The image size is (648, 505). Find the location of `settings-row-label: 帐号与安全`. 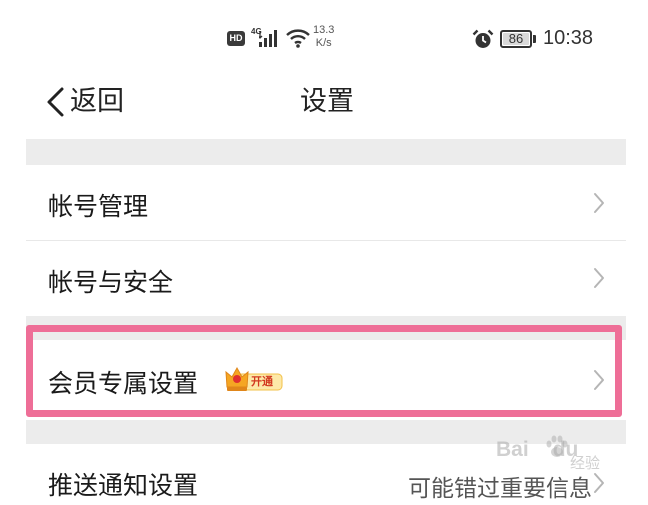

settings-row-label: 帐号与安全 is located at coordinates (111, 282).